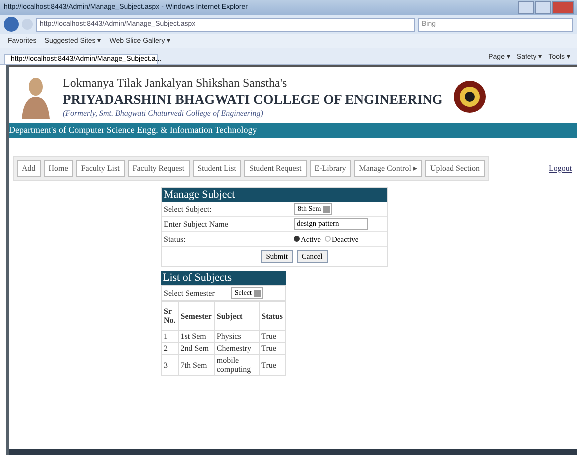 This screenshot has width=577, height=455. I want to click on nav-item: Home, so click(59, 168).